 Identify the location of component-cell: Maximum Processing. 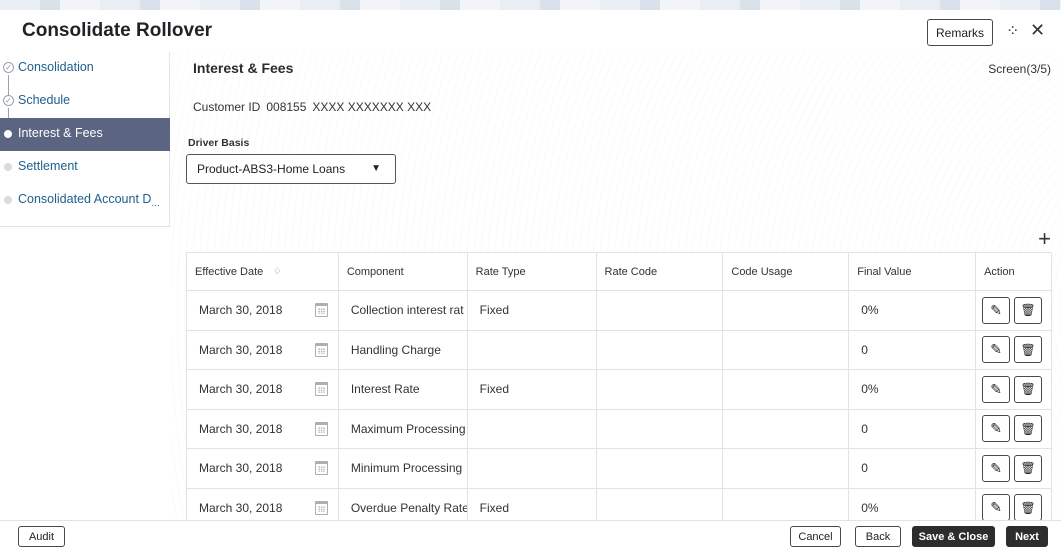
(403, 428).